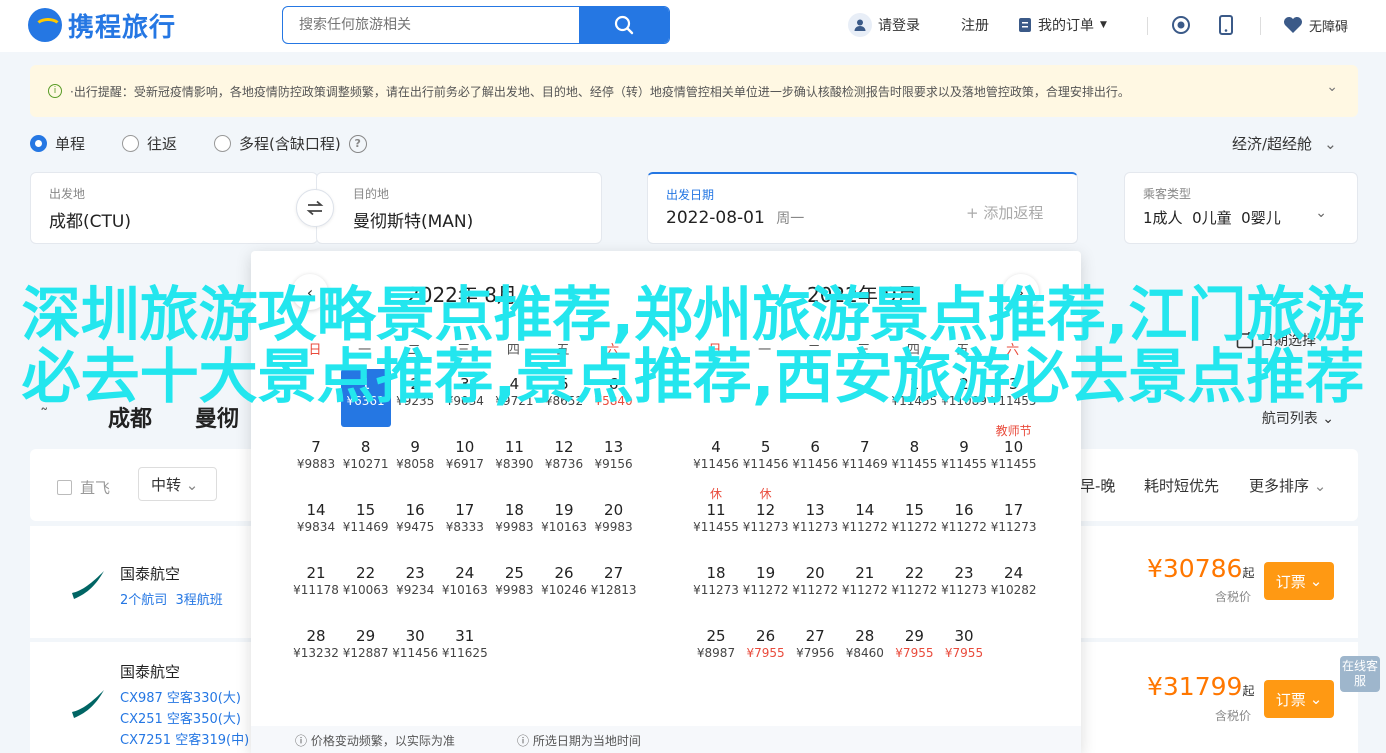 Image resolution: width=1386 pixels, height=753 pixels. I want to click on add-return-button: + 添加返程, so click(1004, 212).